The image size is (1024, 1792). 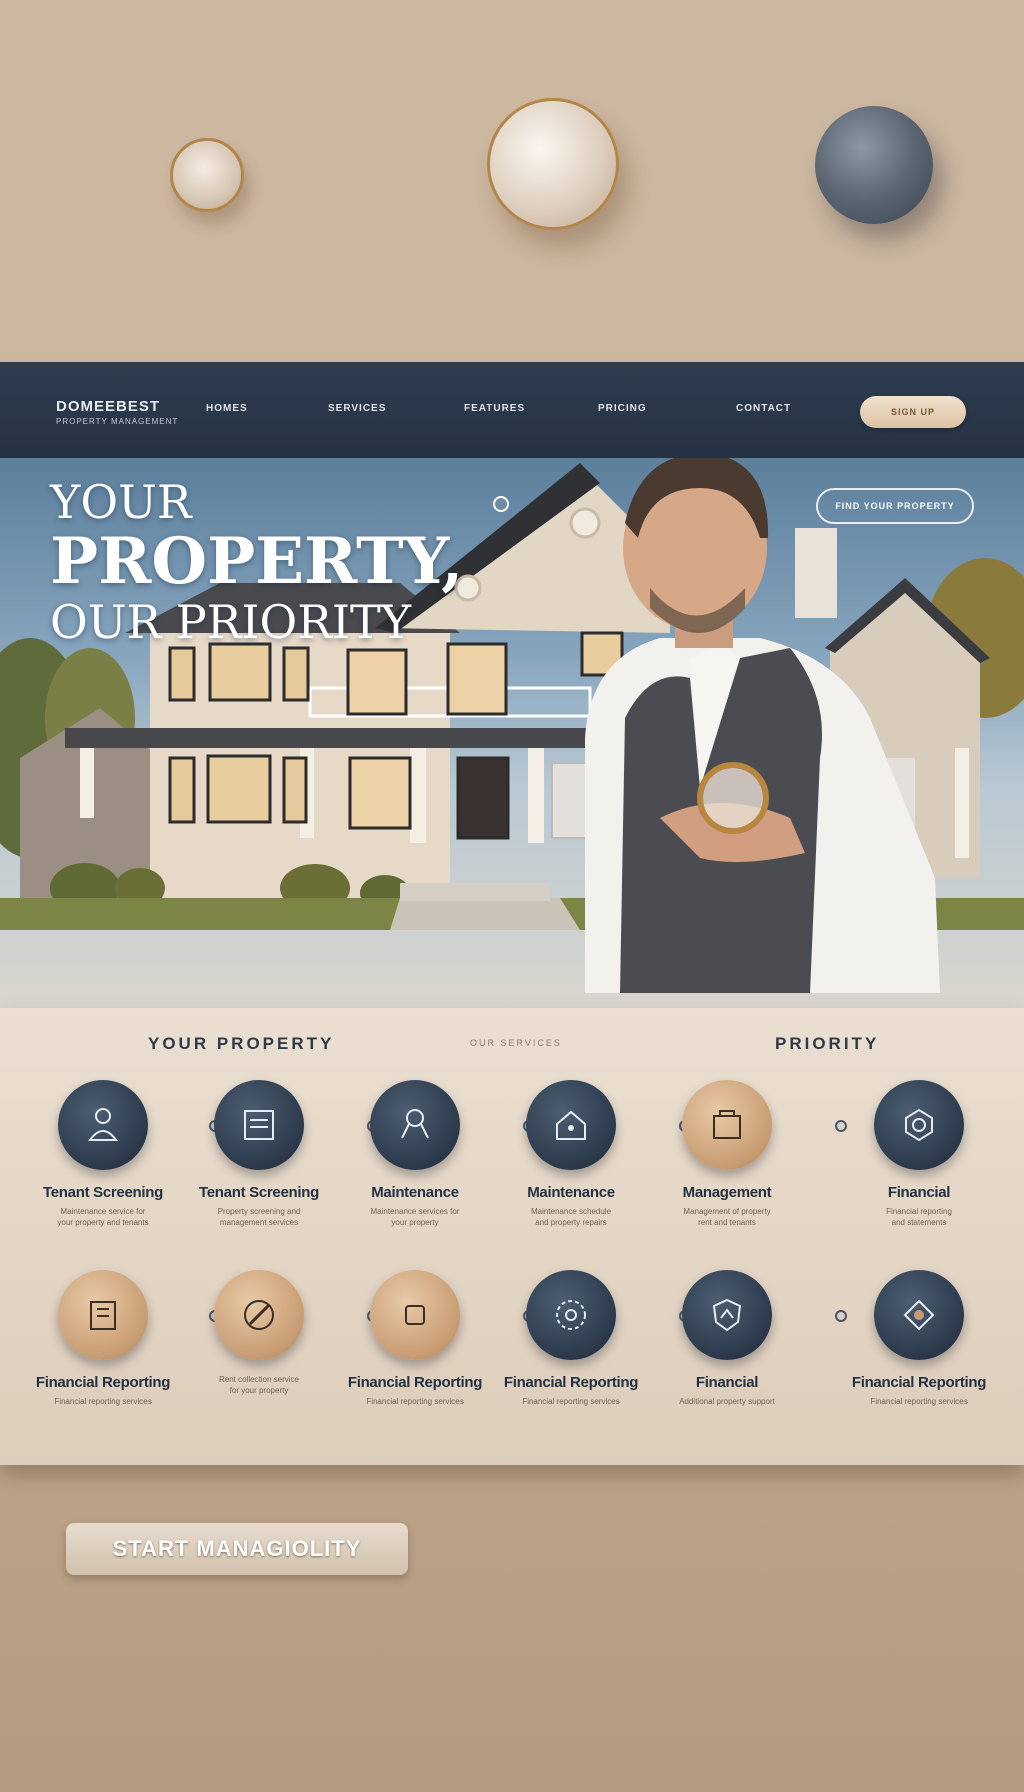 What do you see at coordinates (516, 1043) in the screenshot?
I see `services-heading-mid: OUR SERVICES` at bounding box center [516, 1043].